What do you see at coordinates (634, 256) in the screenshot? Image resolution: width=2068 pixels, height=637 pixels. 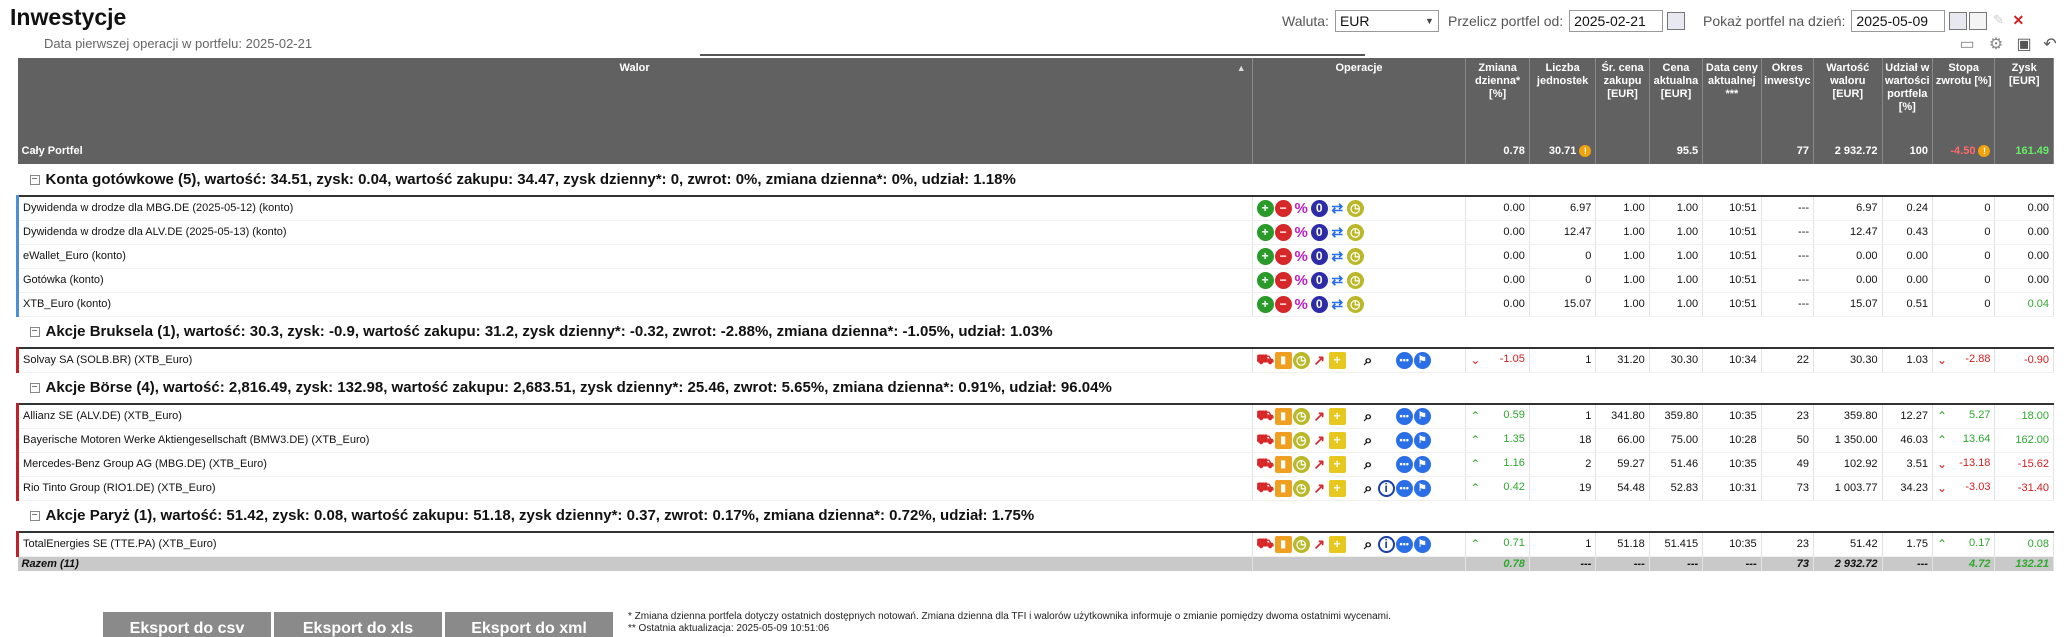 I see `asset-name: eWallet_Euro (konto)` at bounding box center [634, 256].